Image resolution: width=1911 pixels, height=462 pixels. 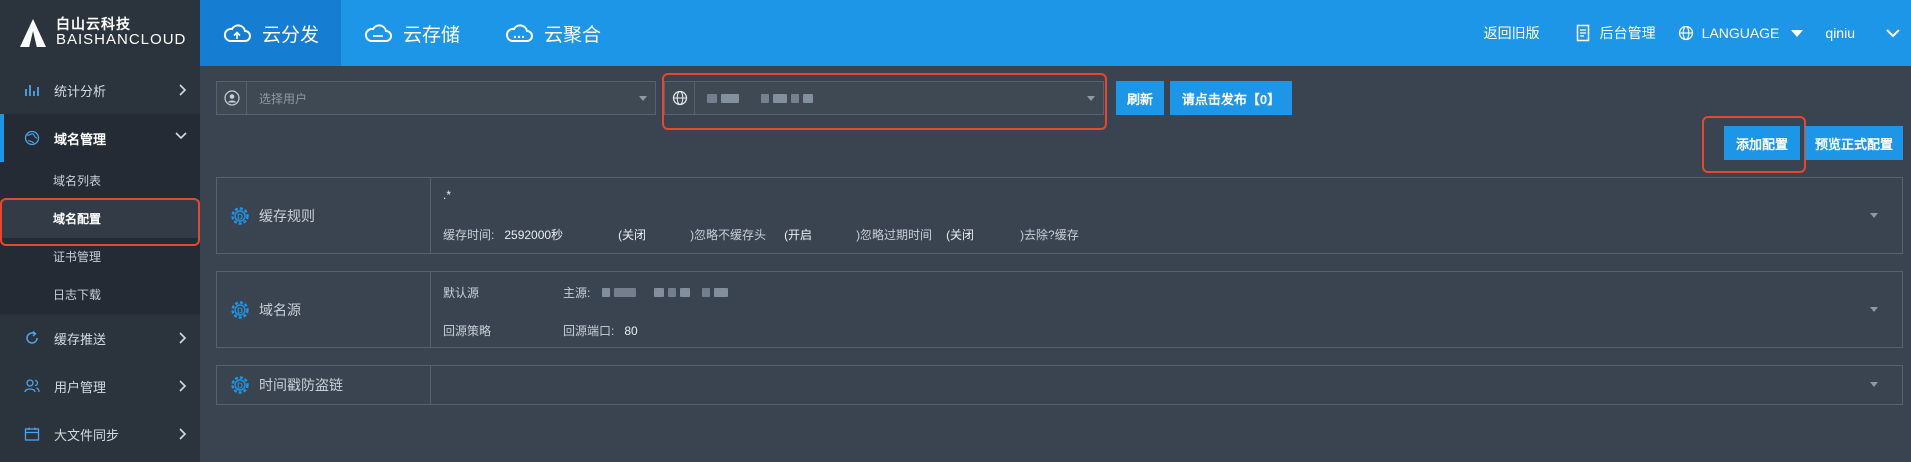 I want to click on tab-cdn-label: 云分发, so click(x=291, y=35).